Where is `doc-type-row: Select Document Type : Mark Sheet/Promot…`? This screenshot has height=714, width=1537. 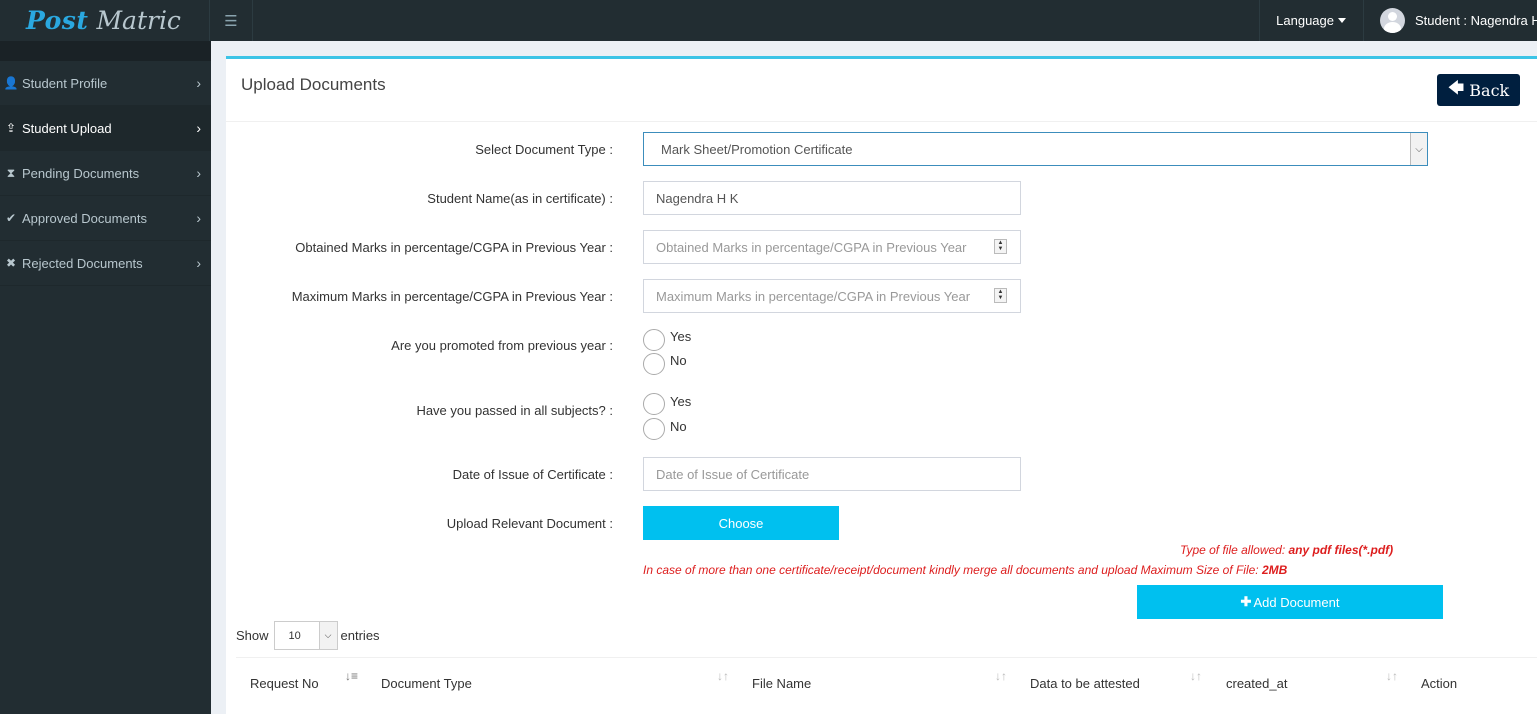 doc-type-row: Select Document Type : Mark Sheet/Promot… is located at coordinates (881, 149).